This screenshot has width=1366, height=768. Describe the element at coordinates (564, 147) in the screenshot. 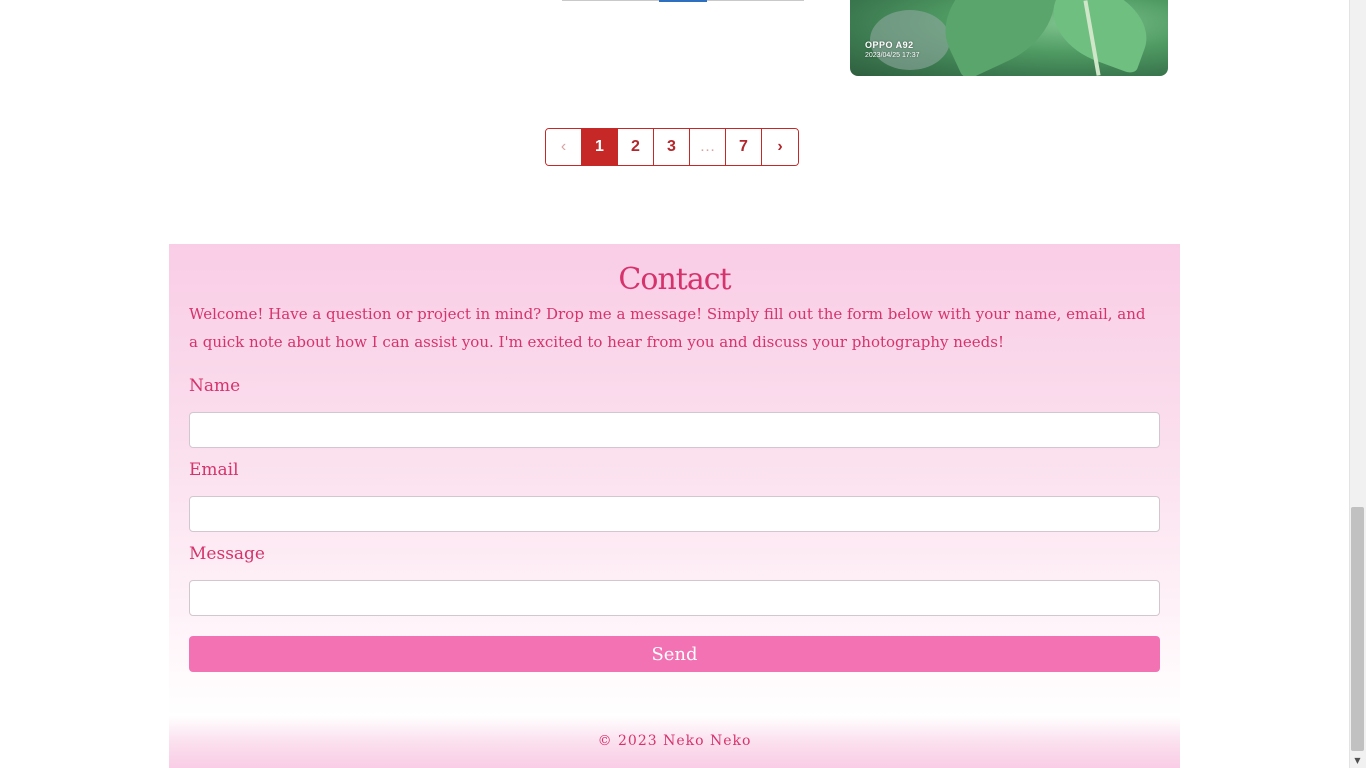

I see `pagination-prev-button: ‹` at that location.